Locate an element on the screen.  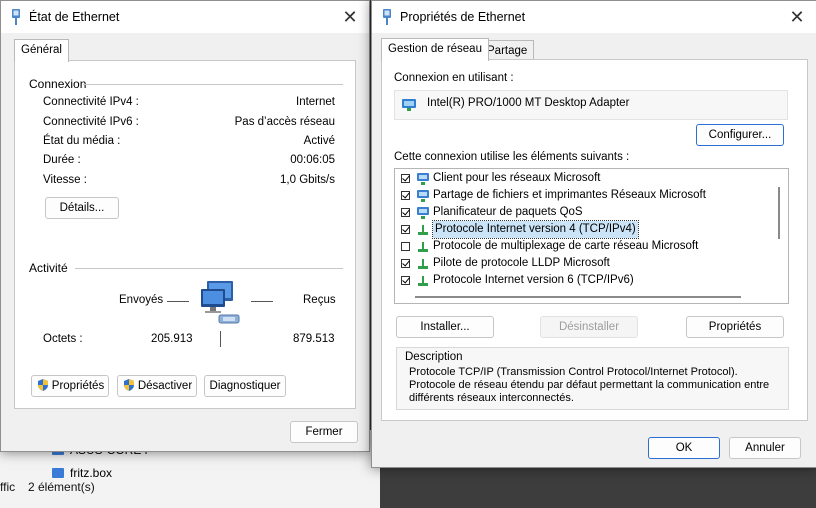
item-label: Client pour les réseaux Microsoft is located at coordinates (517, 178).